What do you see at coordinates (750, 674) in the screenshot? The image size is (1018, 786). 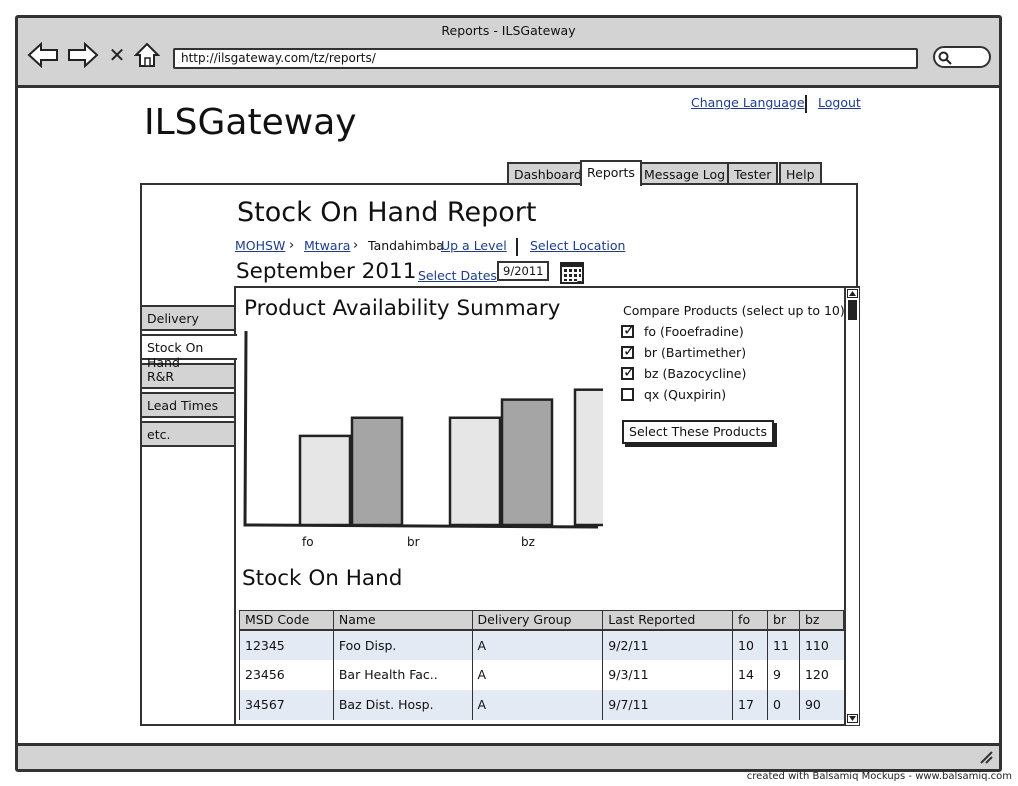 I see `table-cell: 14` at bounding box center [750, 674].